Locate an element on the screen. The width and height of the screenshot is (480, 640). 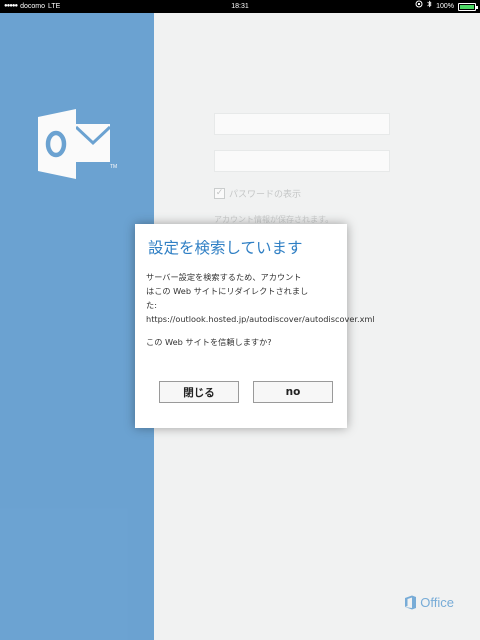
dialog-title: 設定を検索しています is located at coordinates (225, 248).